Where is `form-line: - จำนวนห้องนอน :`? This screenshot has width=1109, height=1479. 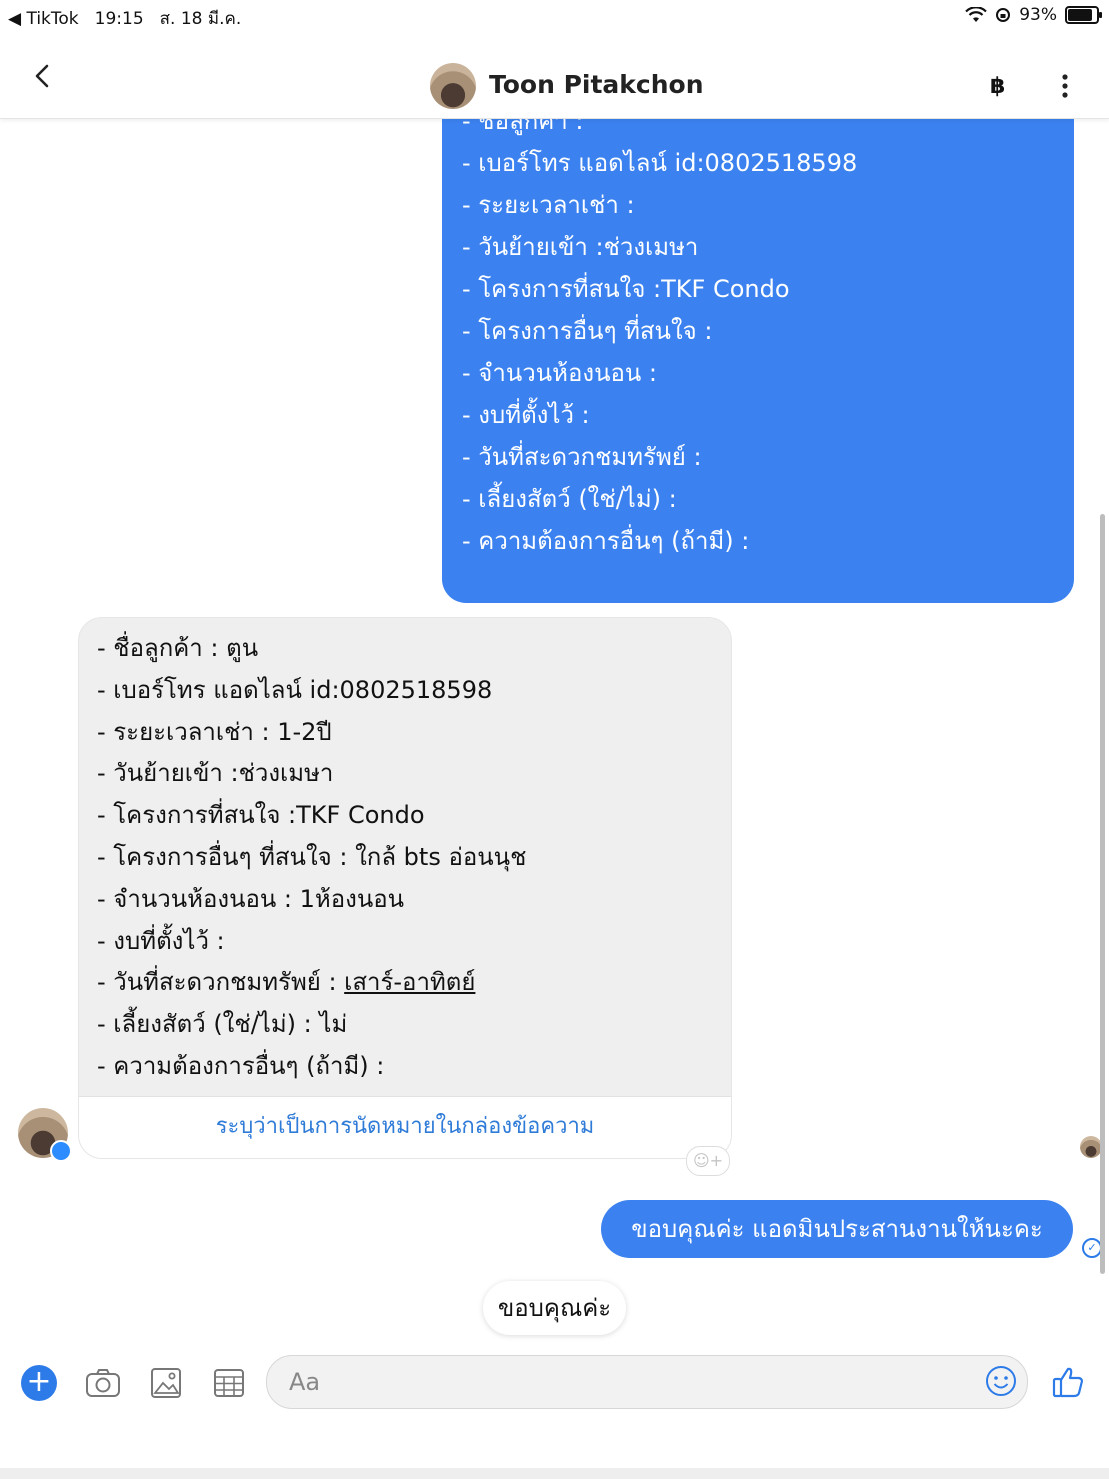 form-line: - จำนวนห้องนอน : is located at coordinates (560, 373).